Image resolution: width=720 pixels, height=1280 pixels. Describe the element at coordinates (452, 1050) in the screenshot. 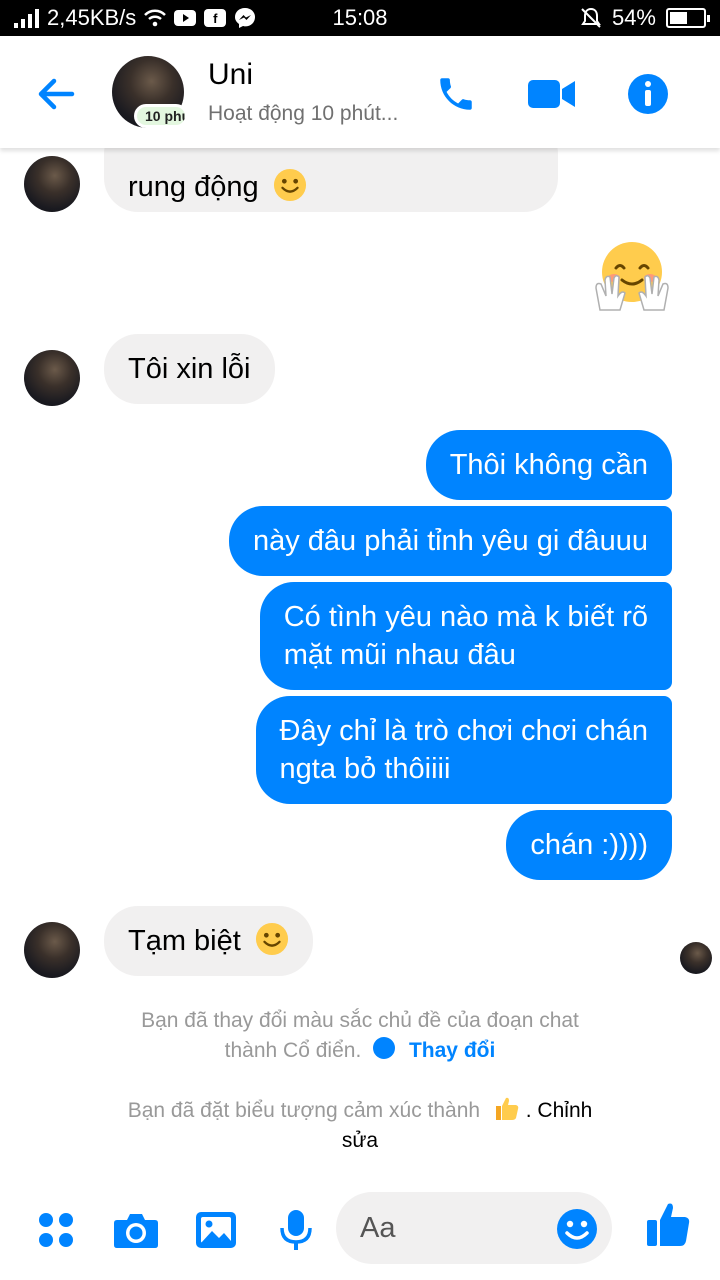

I see `change-theme-link: Thay đổi` at that location.